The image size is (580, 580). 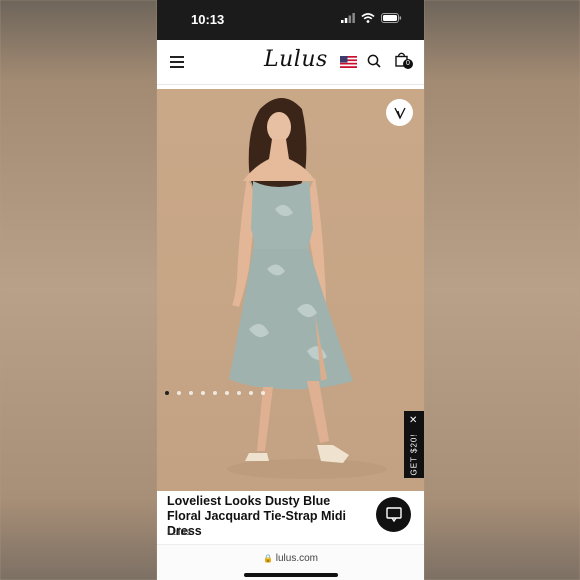 What do you see at coordinates (268, 558) in the screenshot?
I see `lock-icon: 🔒` at bounding box center [268, 558].